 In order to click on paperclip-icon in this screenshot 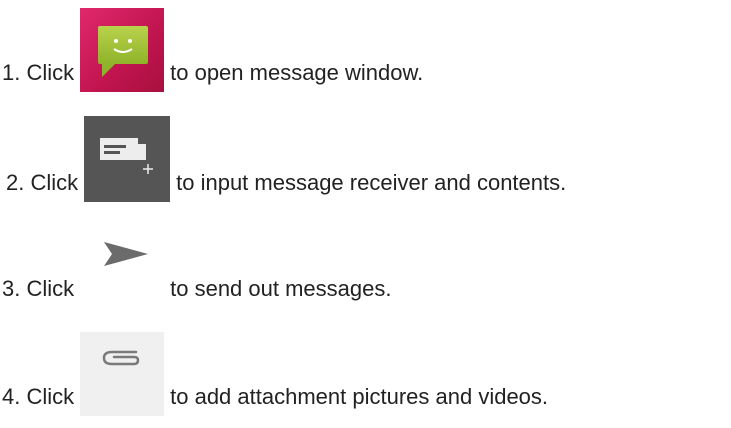, I will do `click(122, 374)`.